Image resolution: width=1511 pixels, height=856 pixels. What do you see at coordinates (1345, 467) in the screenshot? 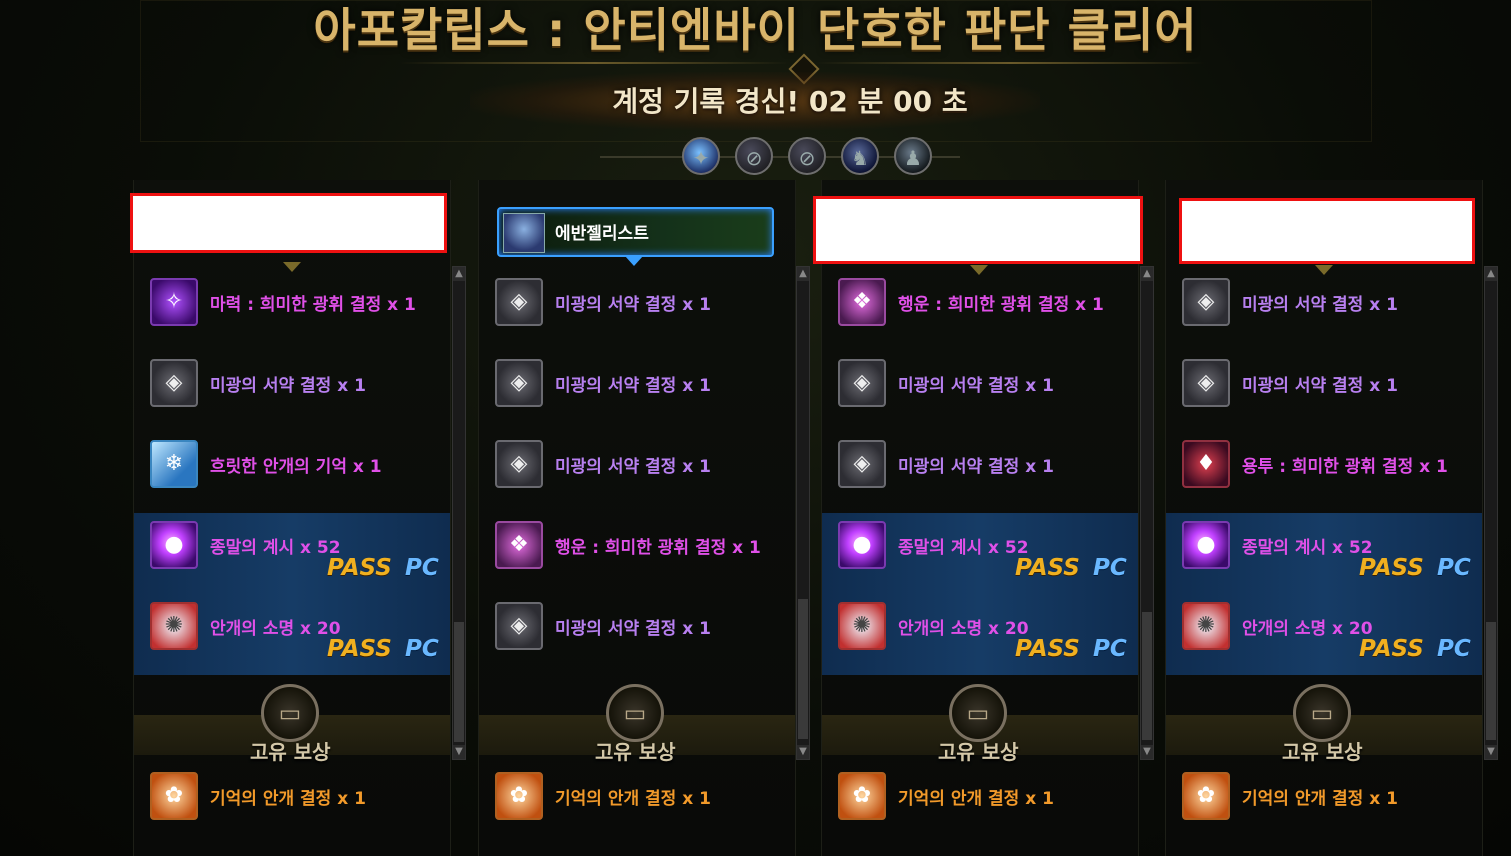
I see `reward-item-text: 용투 : 희미한 광휘 결정 x 1` at bounding box center [1345, 467].